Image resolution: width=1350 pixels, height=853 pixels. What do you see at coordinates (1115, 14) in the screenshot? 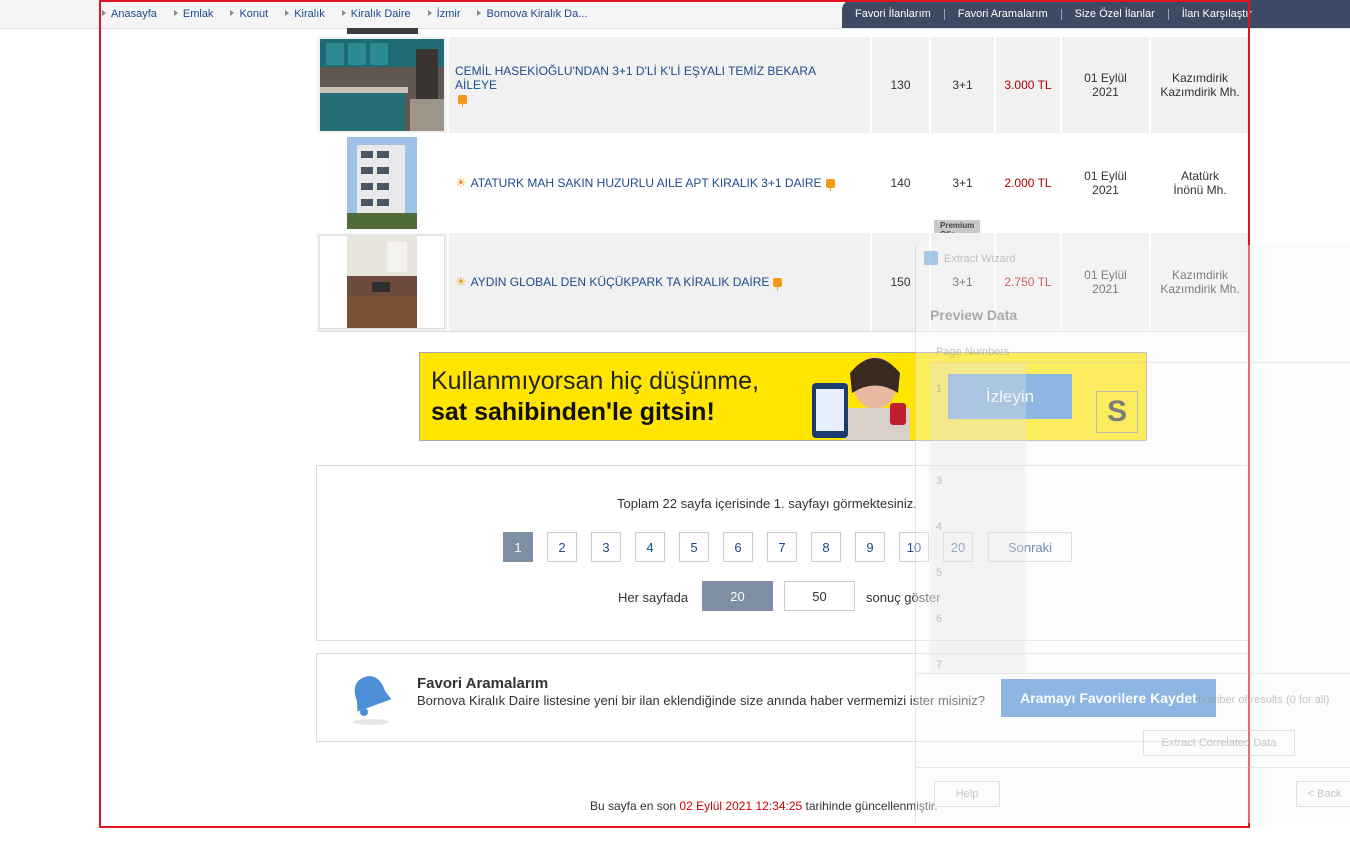
I see `nav-size-ozel-ilanlar: Size Özel İlanlar` at bounding box center [1115, 14].